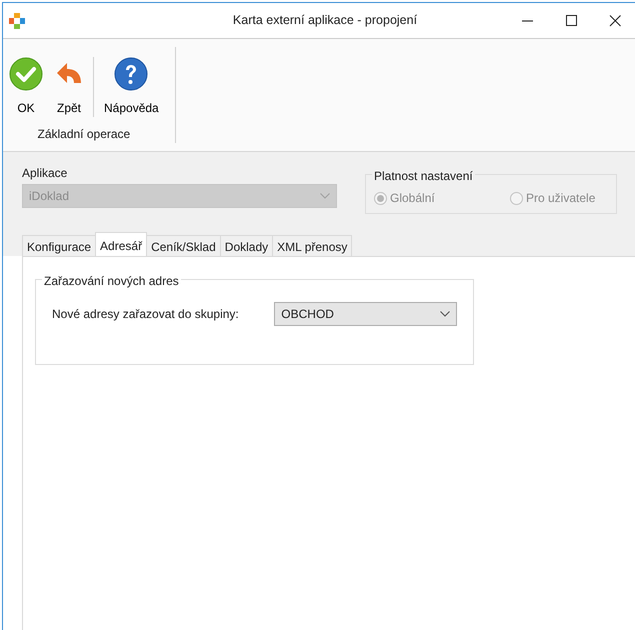 This screenshot has height=630, width=635. I want to click on window-title: Karta externí aplikace - propojení, so click(325, 21).